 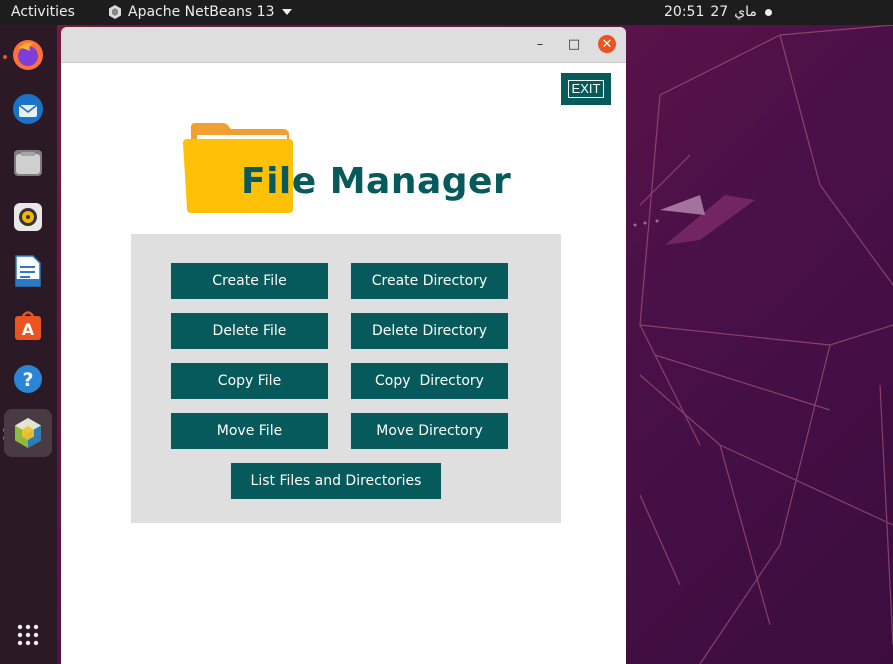 What do you see at coordinates (574, 44) in the screenshot?
I see `maximize-button: □` at bounding box center [574, 44].